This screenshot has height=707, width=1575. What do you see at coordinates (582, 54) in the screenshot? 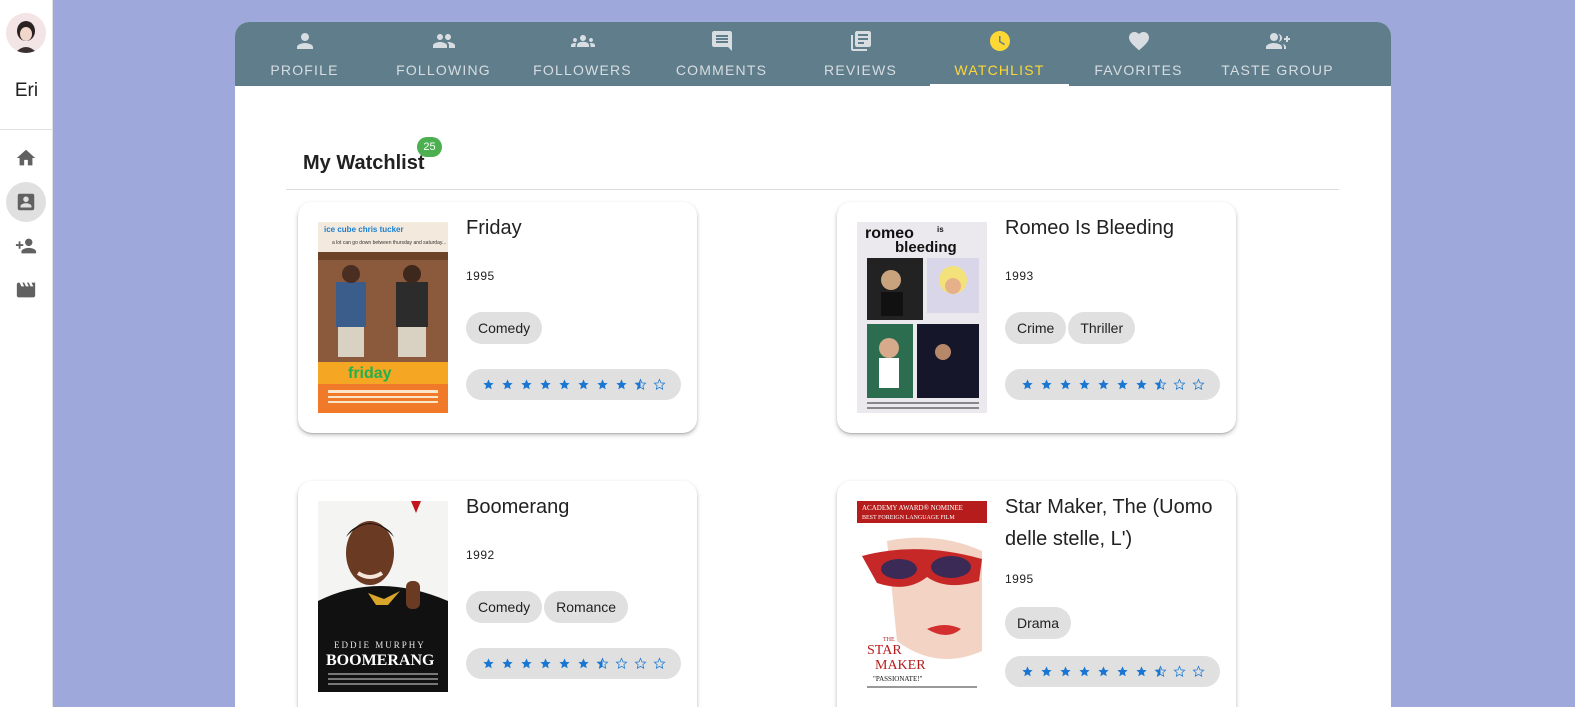
I see `tab-followers: Followers` at bounding box center [582, 54].